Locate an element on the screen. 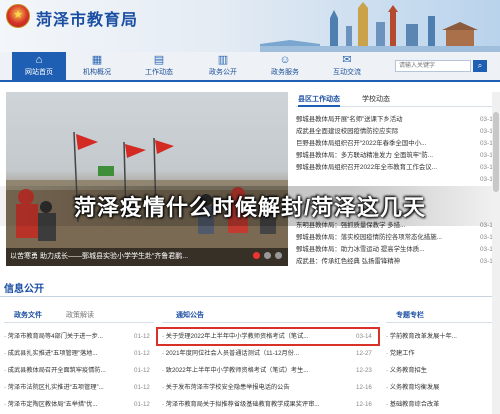  topic-title: · 义务教育均衡发展 is located at coordinates (438, 387).